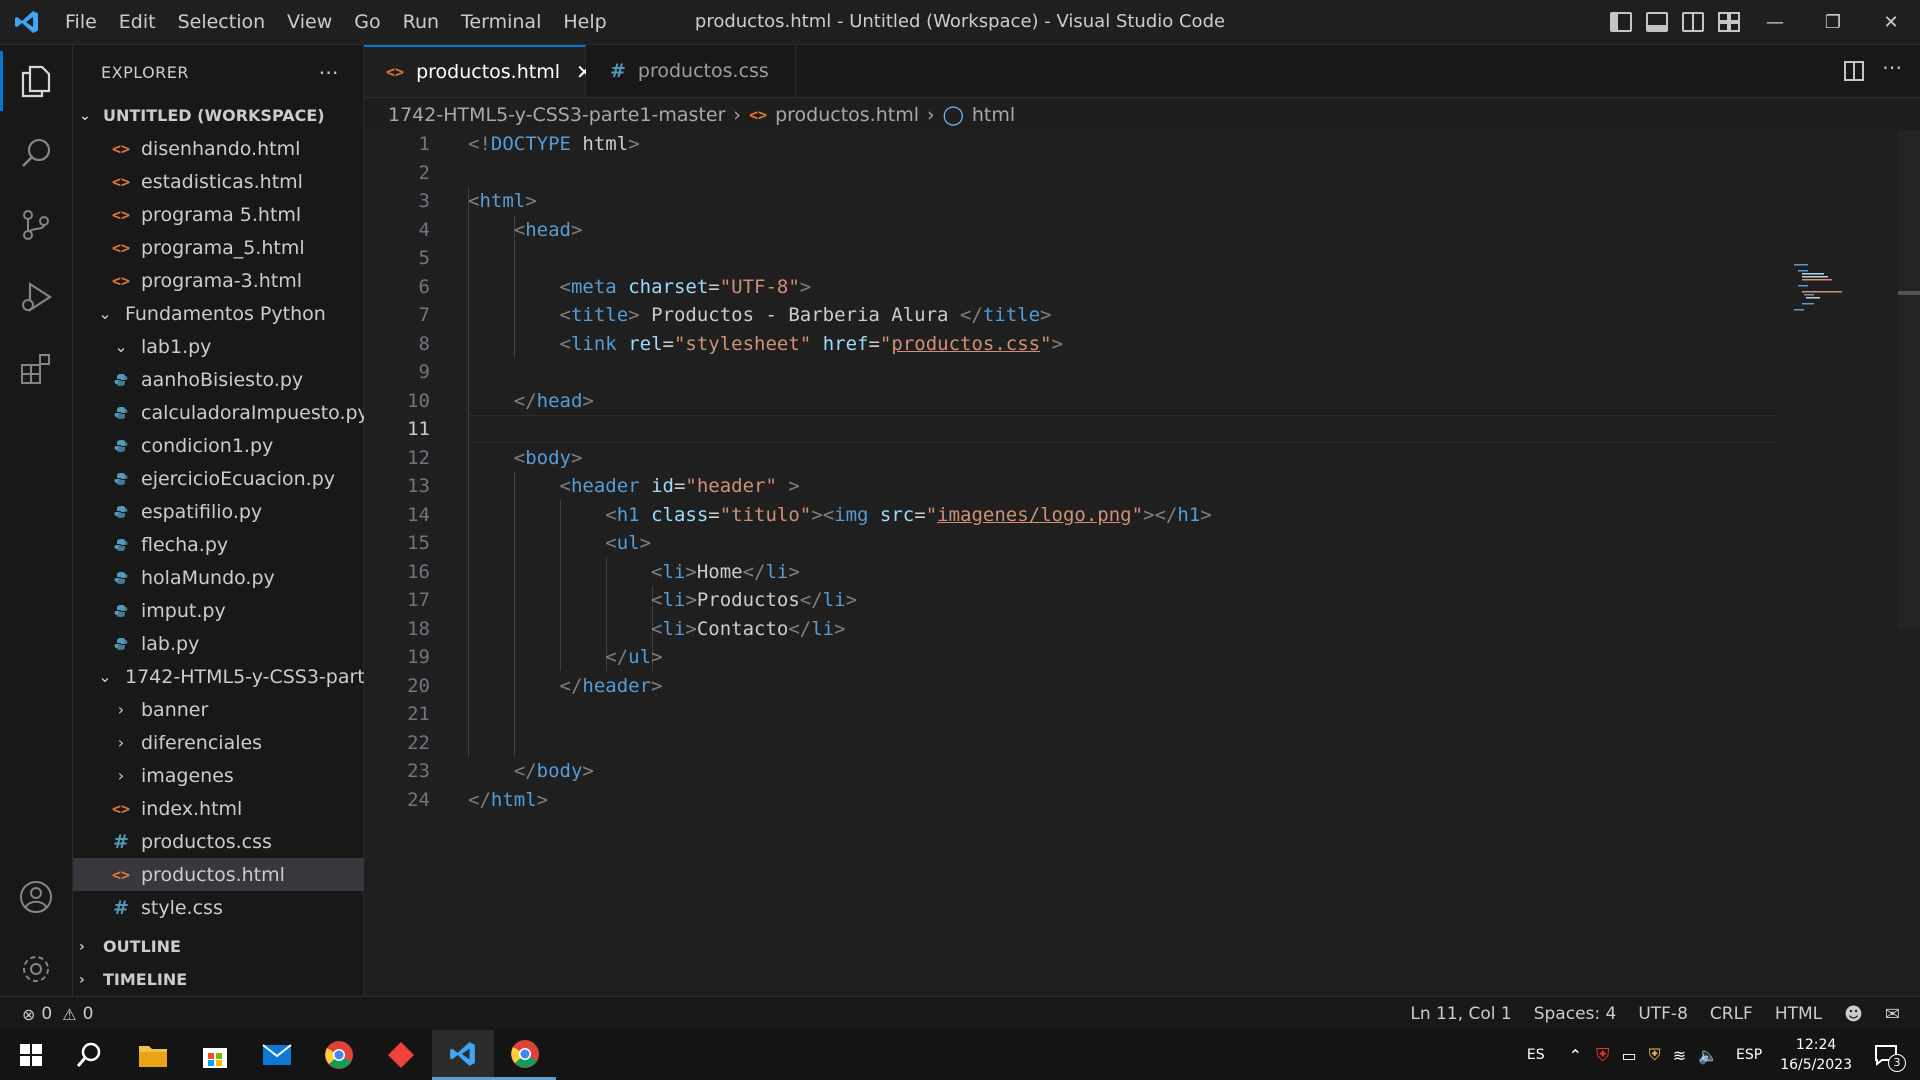 Image resolution: width=1920 pixels, height=1080 pixels. I want to click on tab-productos-css: # productos.css, so click(691, 71).